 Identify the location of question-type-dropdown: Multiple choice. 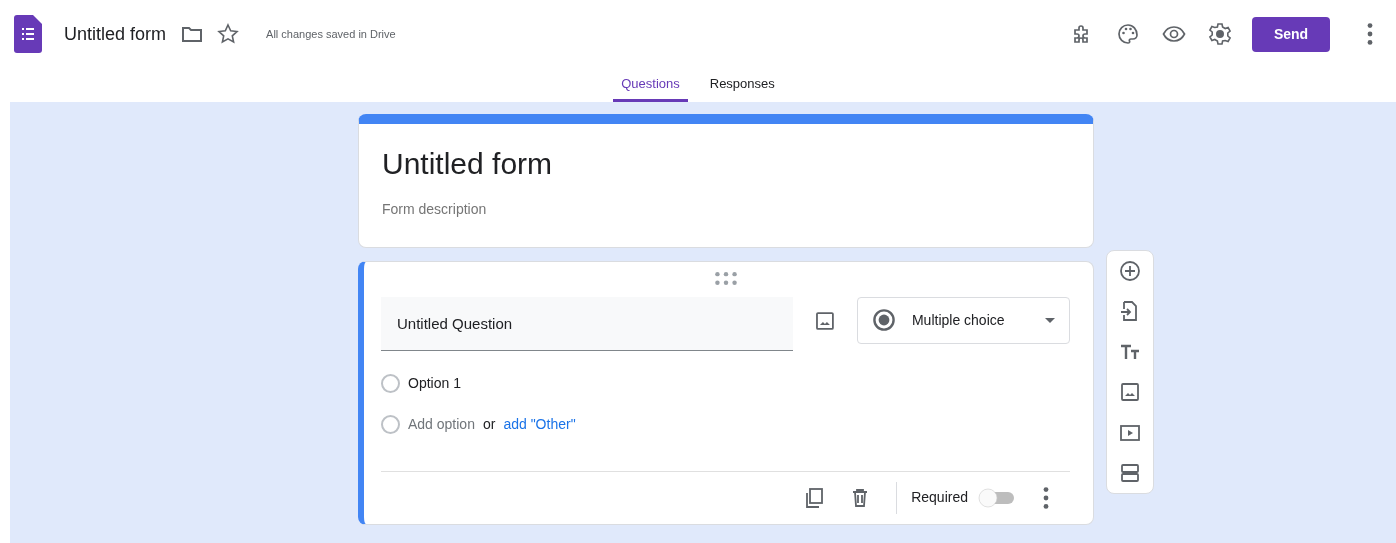
(963, 320).